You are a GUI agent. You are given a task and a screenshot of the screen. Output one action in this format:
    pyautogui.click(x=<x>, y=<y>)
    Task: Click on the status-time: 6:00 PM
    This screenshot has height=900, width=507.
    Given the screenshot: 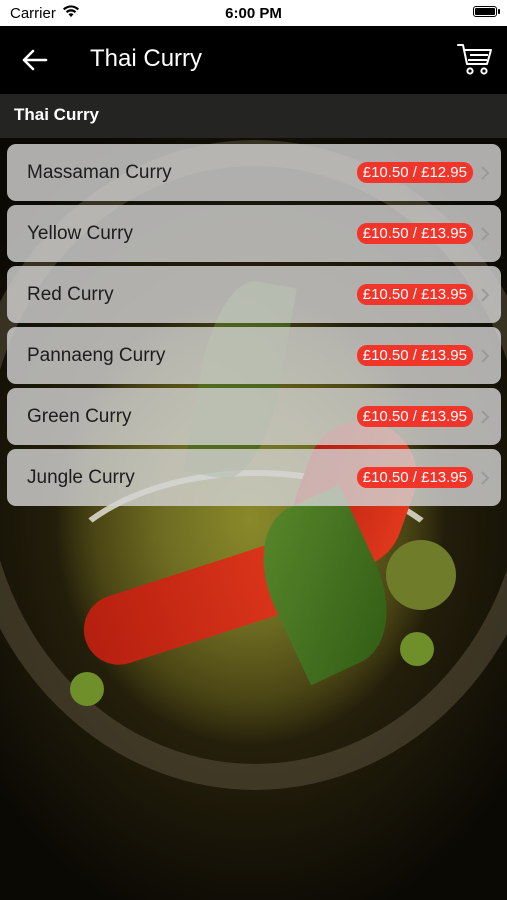 What is the action you would take?
    pyautogui.click(x=253, y=13)
    